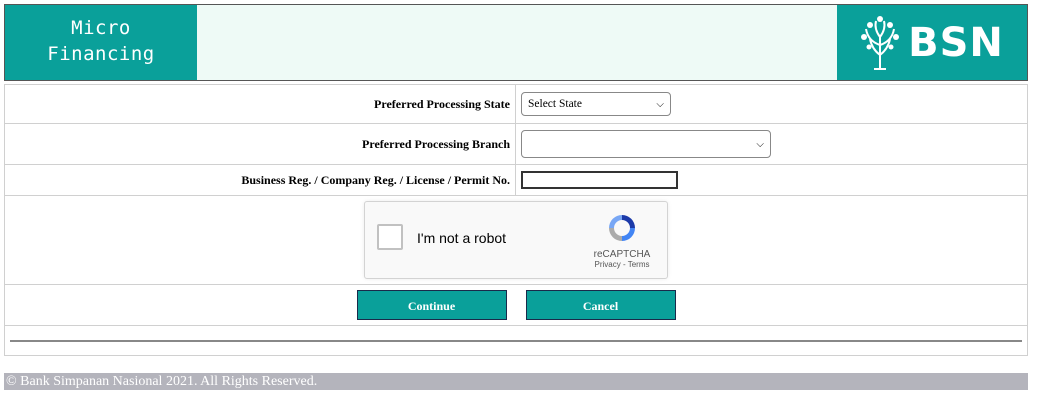 Image resolution: width=1045 pixels, height=410 pixels. What do you see at coordinates (646, 144) in the screenshot?
I see `branch-select: ⌵` at bounding box center [646, 144].